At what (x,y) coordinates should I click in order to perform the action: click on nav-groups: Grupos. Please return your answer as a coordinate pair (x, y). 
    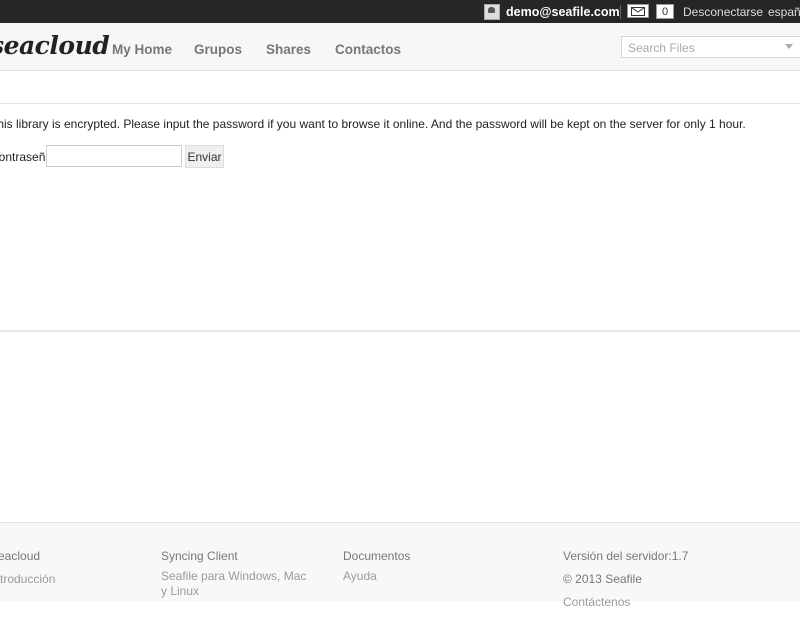
    Looking at the image, I should click on (218, 49).